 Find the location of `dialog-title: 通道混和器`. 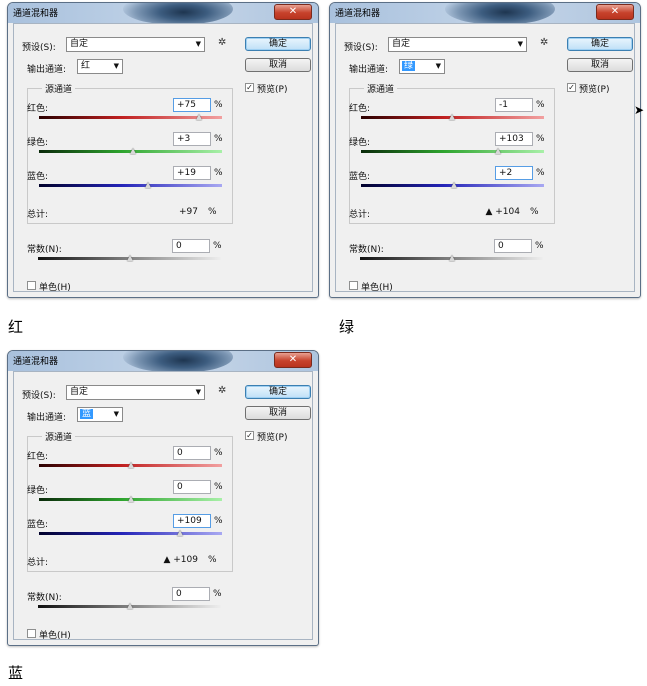

dialog-title: 通道混和器 is located at coordinates (36, 362).